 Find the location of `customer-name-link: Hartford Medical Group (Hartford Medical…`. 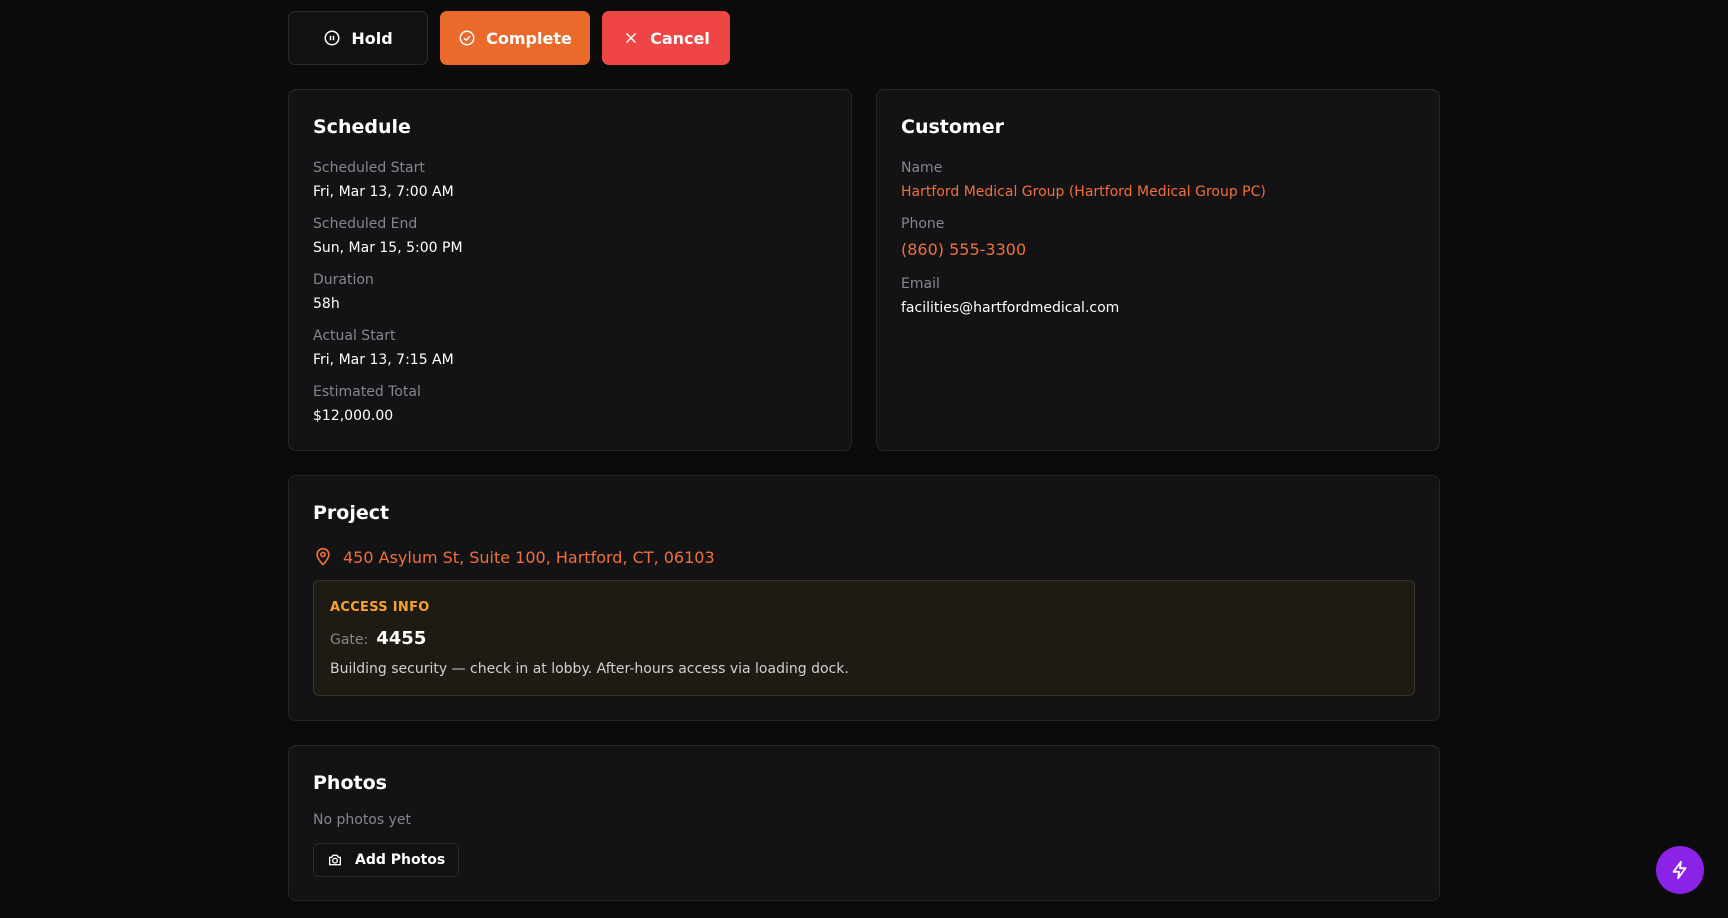

customer-name-link: Hartford Medical Group (Hartford Medical… is located at coordinates (1083, 192).